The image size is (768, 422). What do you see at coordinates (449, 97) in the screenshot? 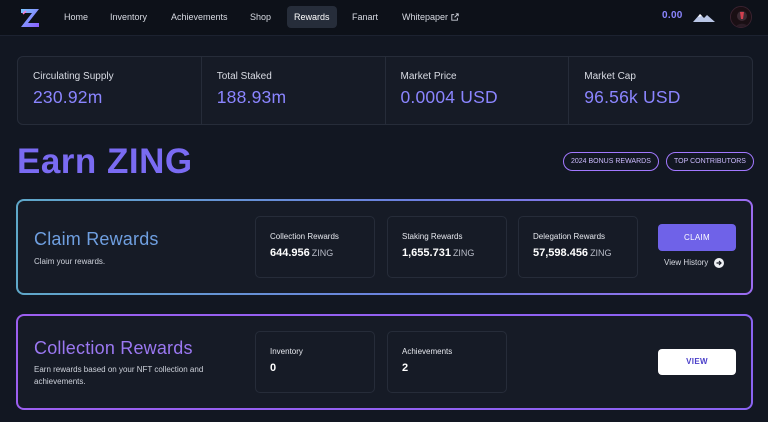
I see `stat-value: 0.0004 USD` at bounding box center [449, 97].